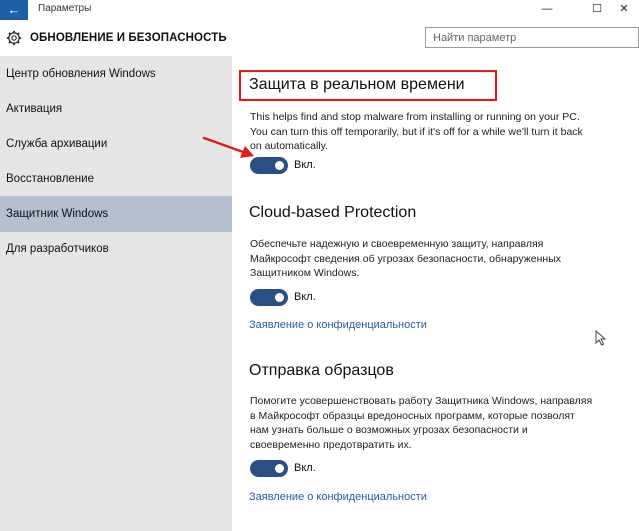 The height and width of the screenshot is (531, 639). I want to click on minimize-button: —, so click(547, 10).